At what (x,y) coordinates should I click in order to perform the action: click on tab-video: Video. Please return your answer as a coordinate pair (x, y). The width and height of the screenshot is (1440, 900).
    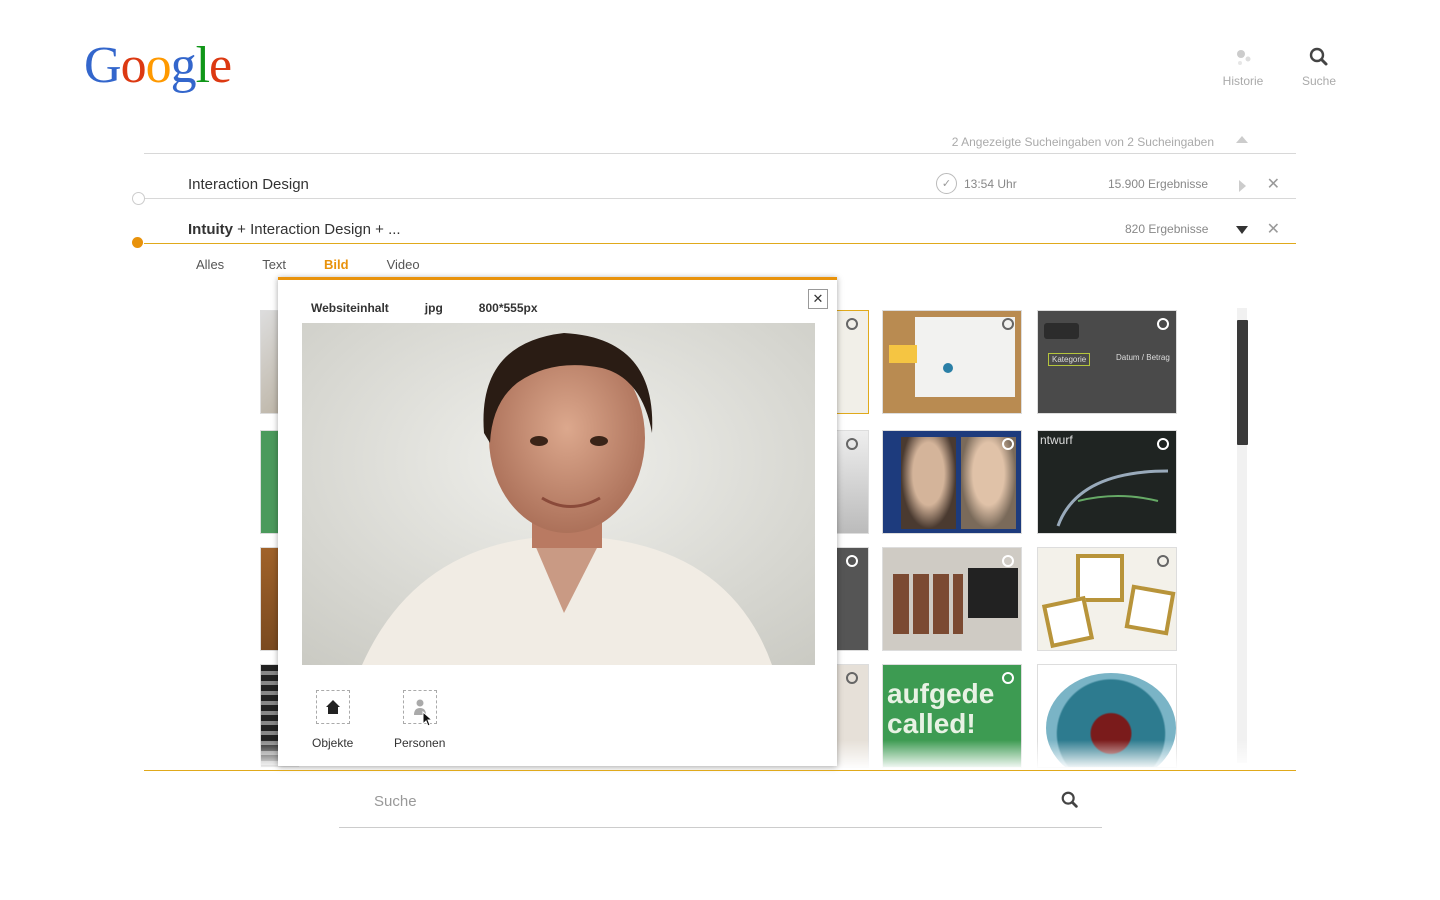
    Looking at the image, I should click on (403, 264).